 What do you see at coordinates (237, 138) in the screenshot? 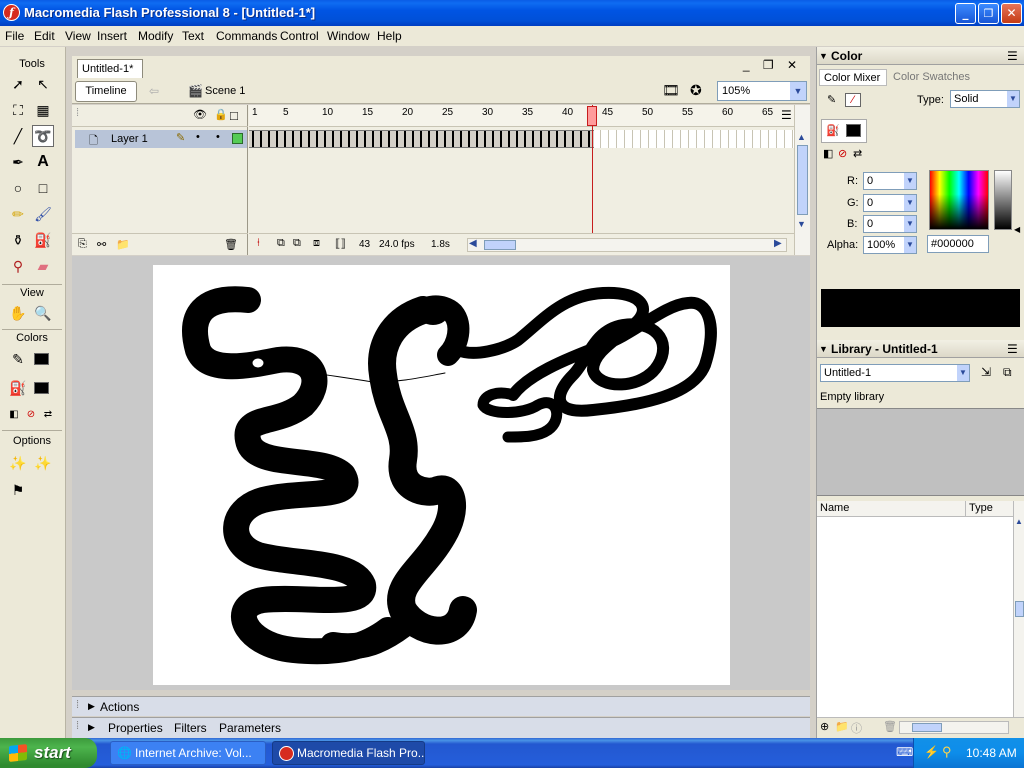
I see `outline-color-icon` at bounding box center [237, 138].